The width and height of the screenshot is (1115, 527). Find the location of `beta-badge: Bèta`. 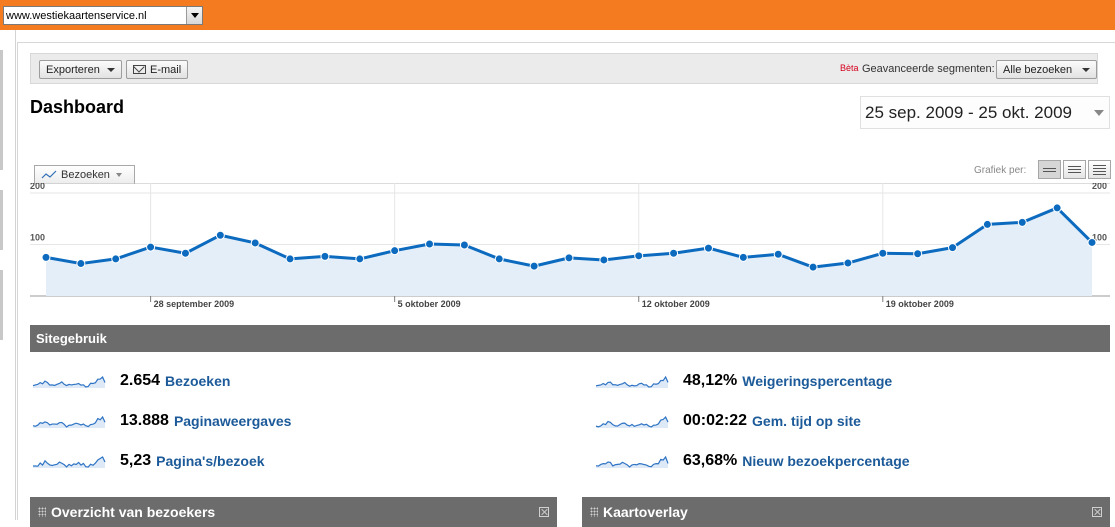

beta-badge: Bèta is located at coordinates (849, 68).